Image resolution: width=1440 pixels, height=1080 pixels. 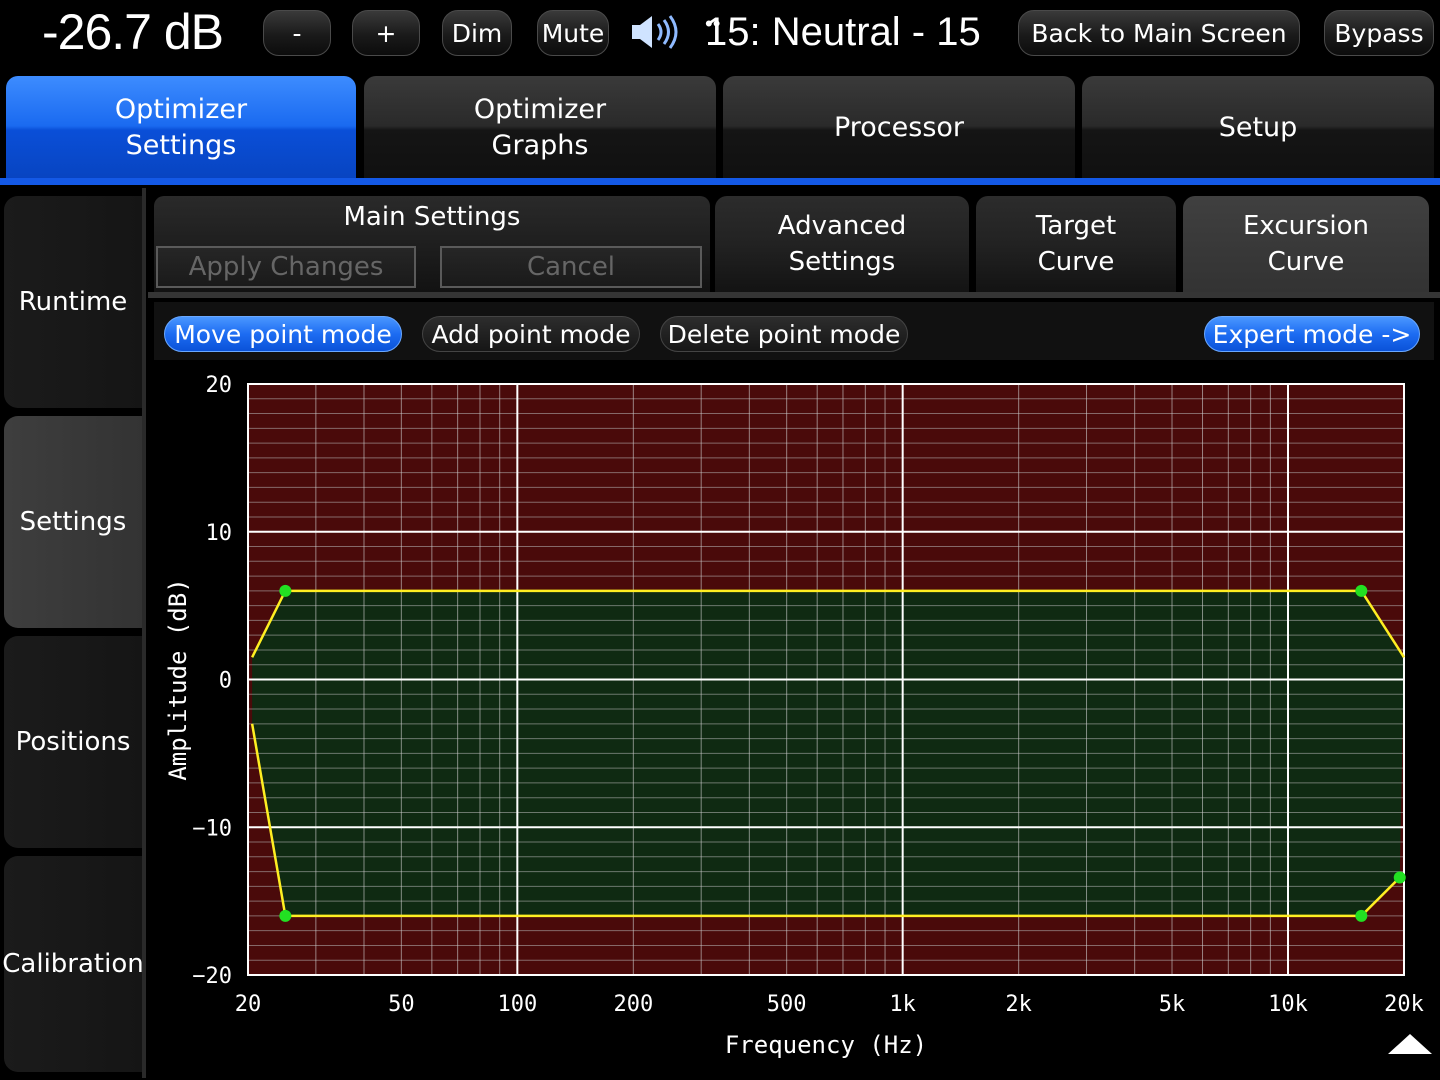 What do you see at coordinates (386, 33) in the screenshot?
I see `volume-up-button: +` at bounding box center [386, 33].